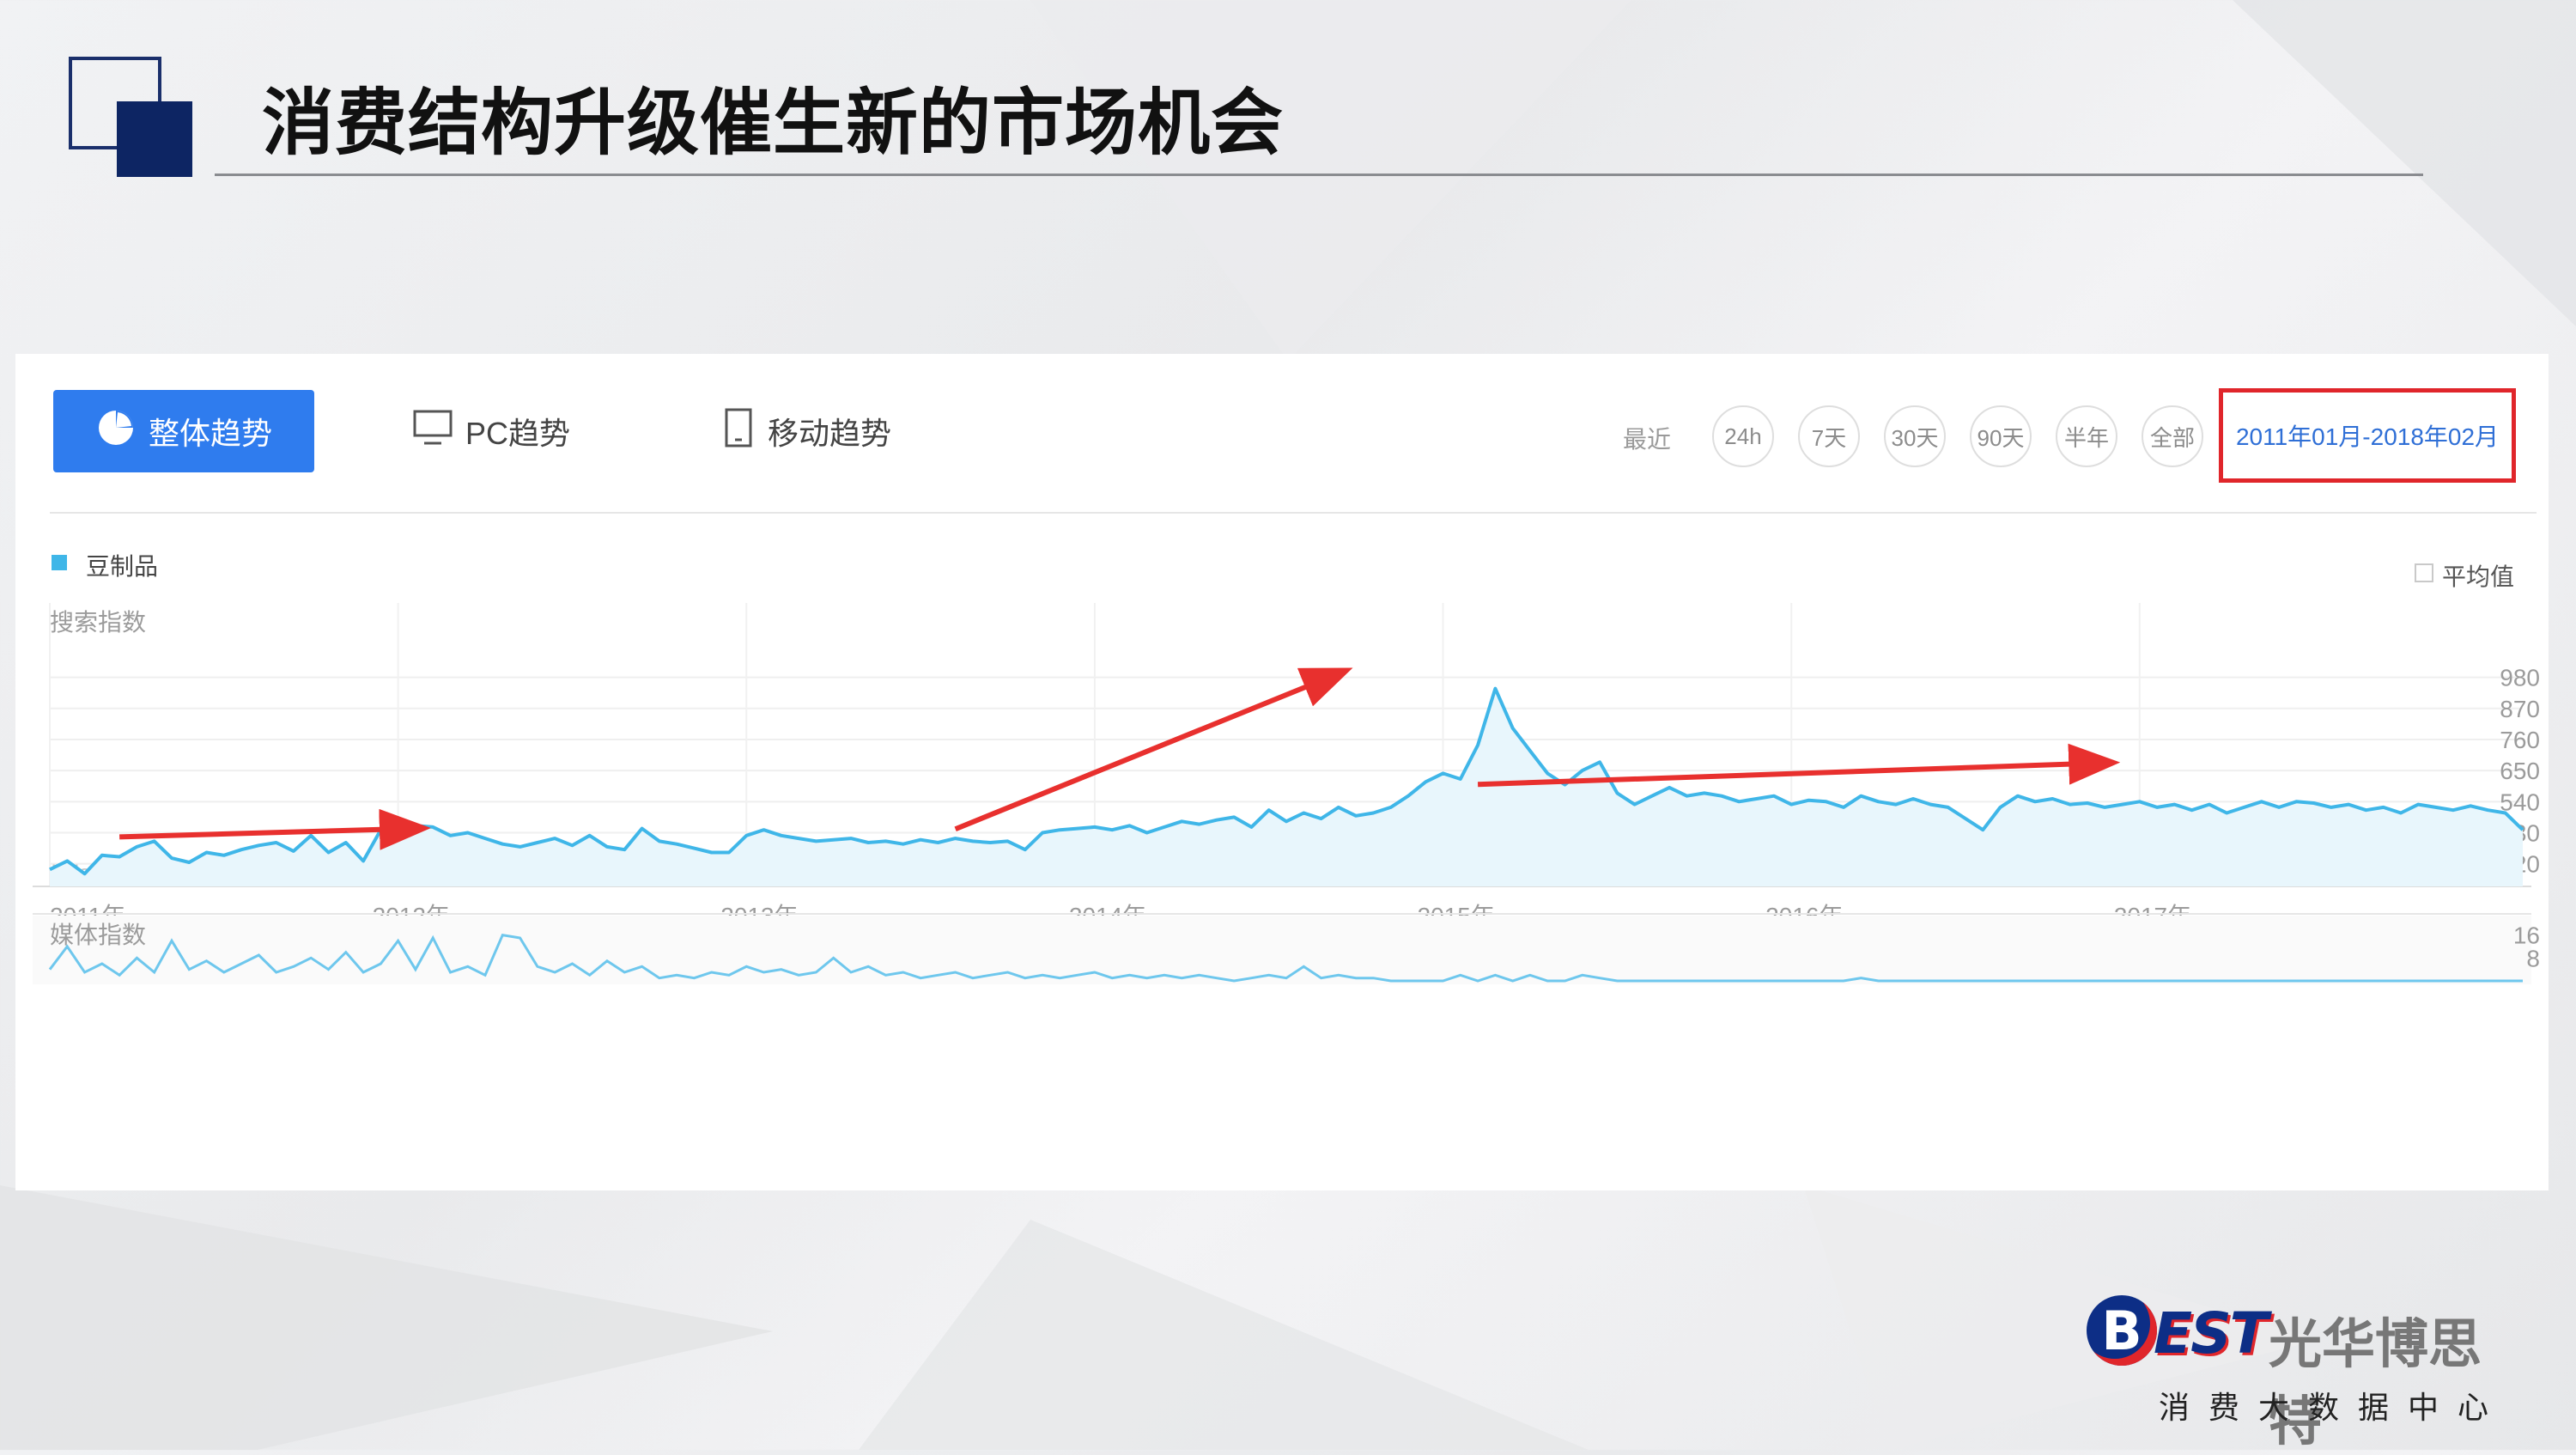  I want to click on range-24h-button: 24h, so click(1743, 436).